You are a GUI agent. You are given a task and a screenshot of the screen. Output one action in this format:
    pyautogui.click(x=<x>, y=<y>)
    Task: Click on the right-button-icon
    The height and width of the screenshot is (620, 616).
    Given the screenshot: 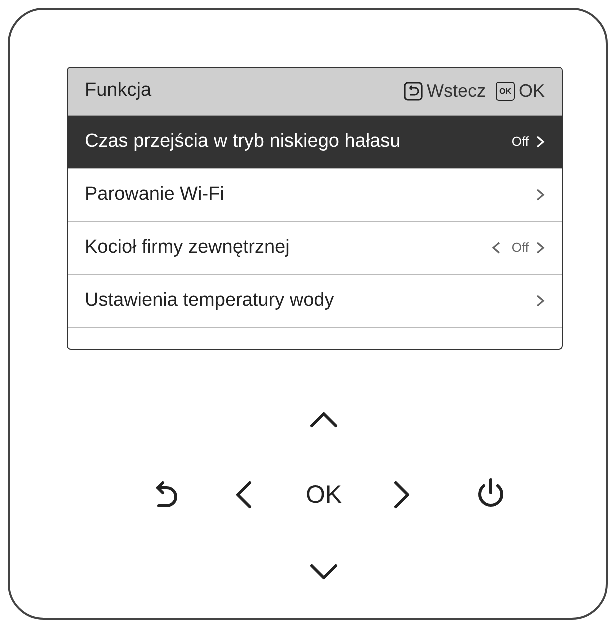 What is the action you would take?
    pyautogui.click(x=402, y=495)
    